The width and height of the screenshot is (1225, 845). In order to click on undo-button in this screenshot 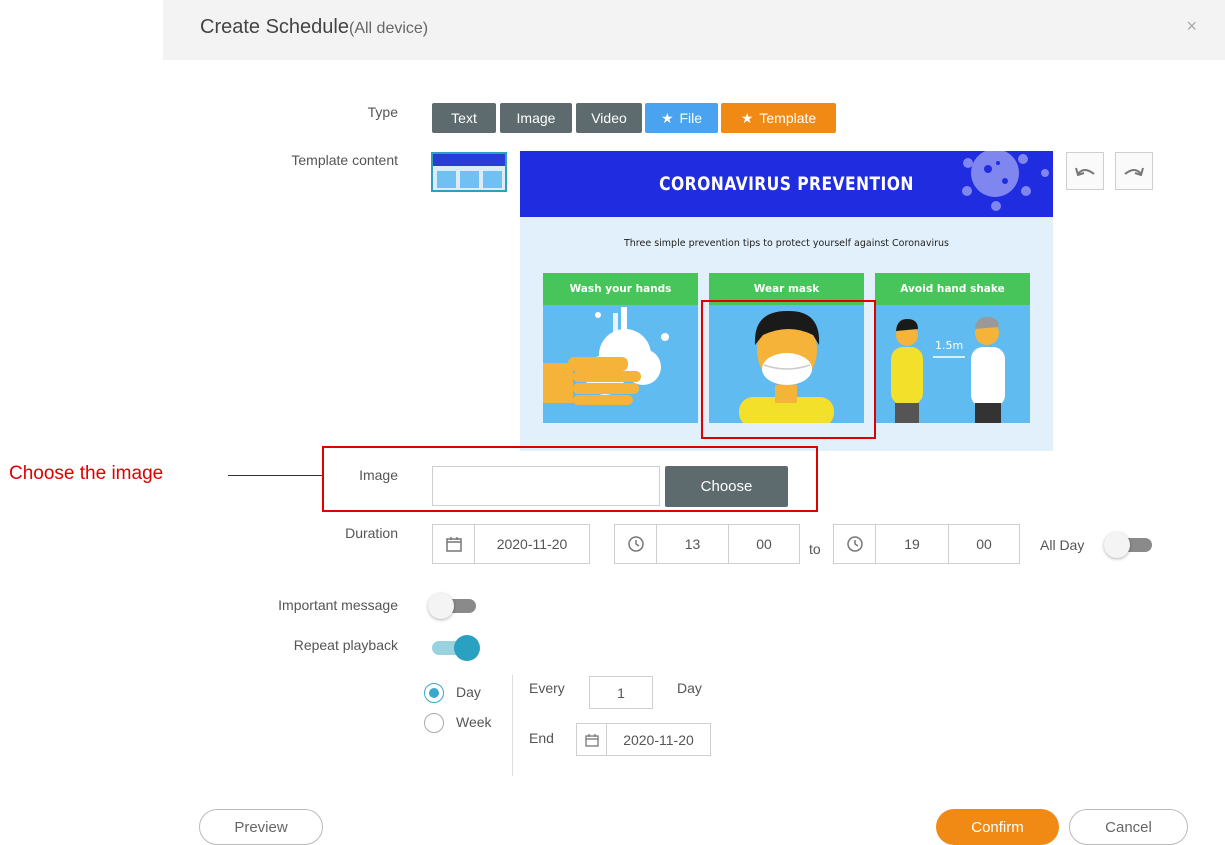, I will do `click(1085, 171)`.